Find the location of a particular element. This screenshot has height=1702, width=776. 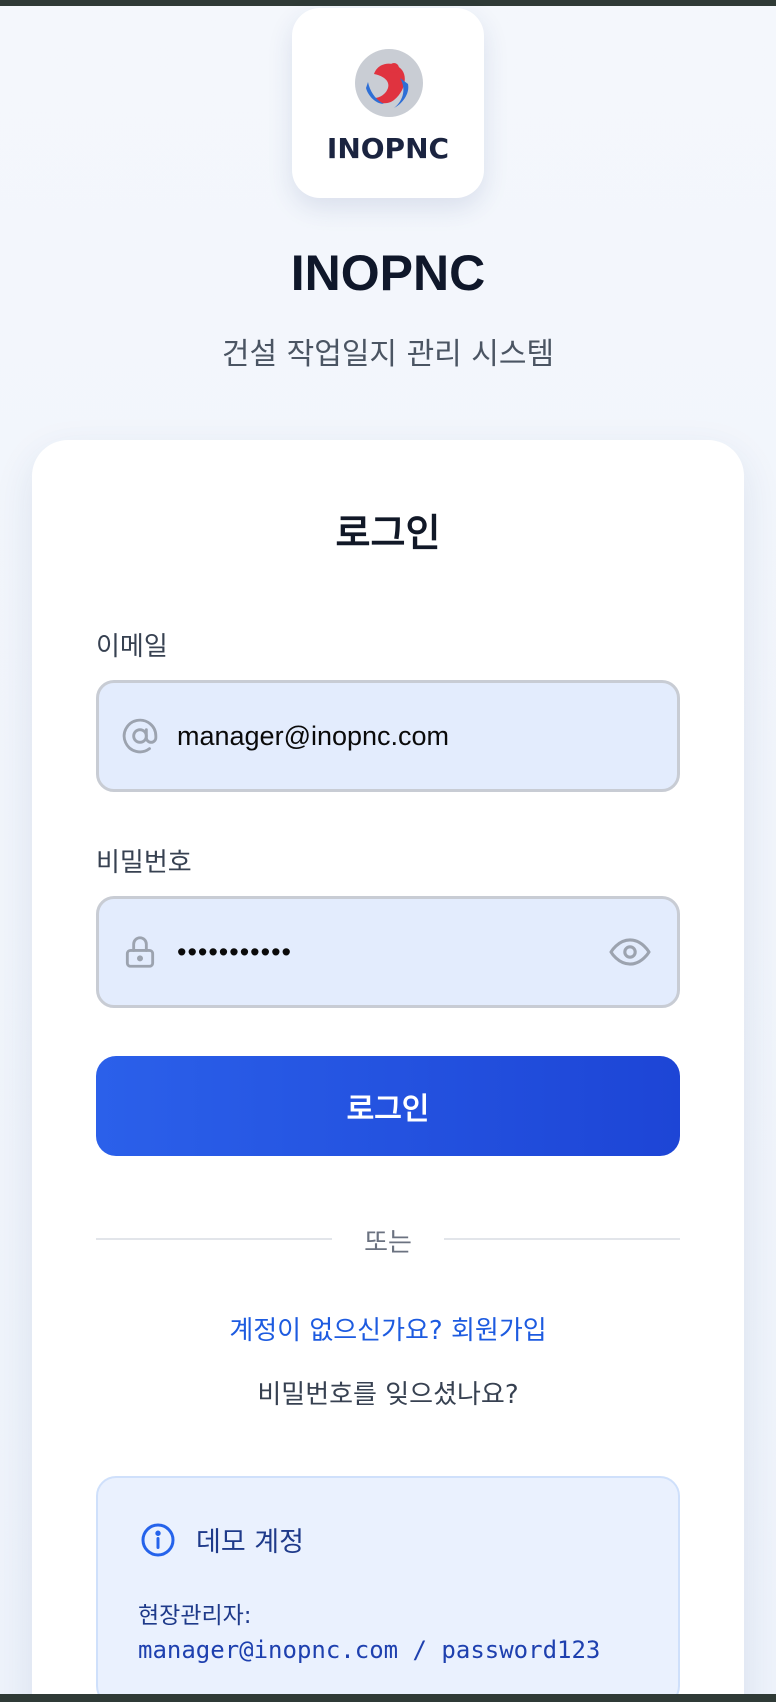

lock-icon is located at coordinates (140, 952).